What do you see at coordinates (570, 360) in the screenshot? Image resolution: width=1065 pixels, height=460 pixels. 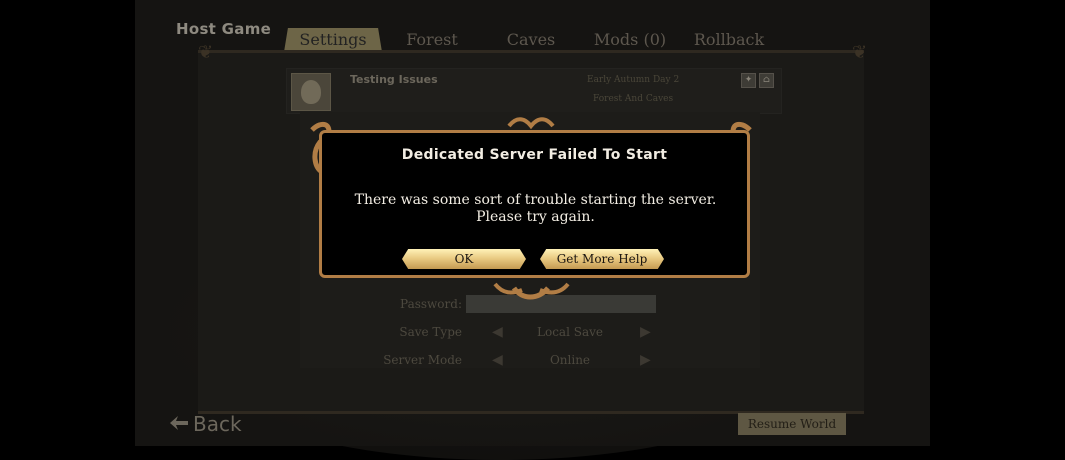 I see `server-mode-value: Online` at bounding box center [570, 360].